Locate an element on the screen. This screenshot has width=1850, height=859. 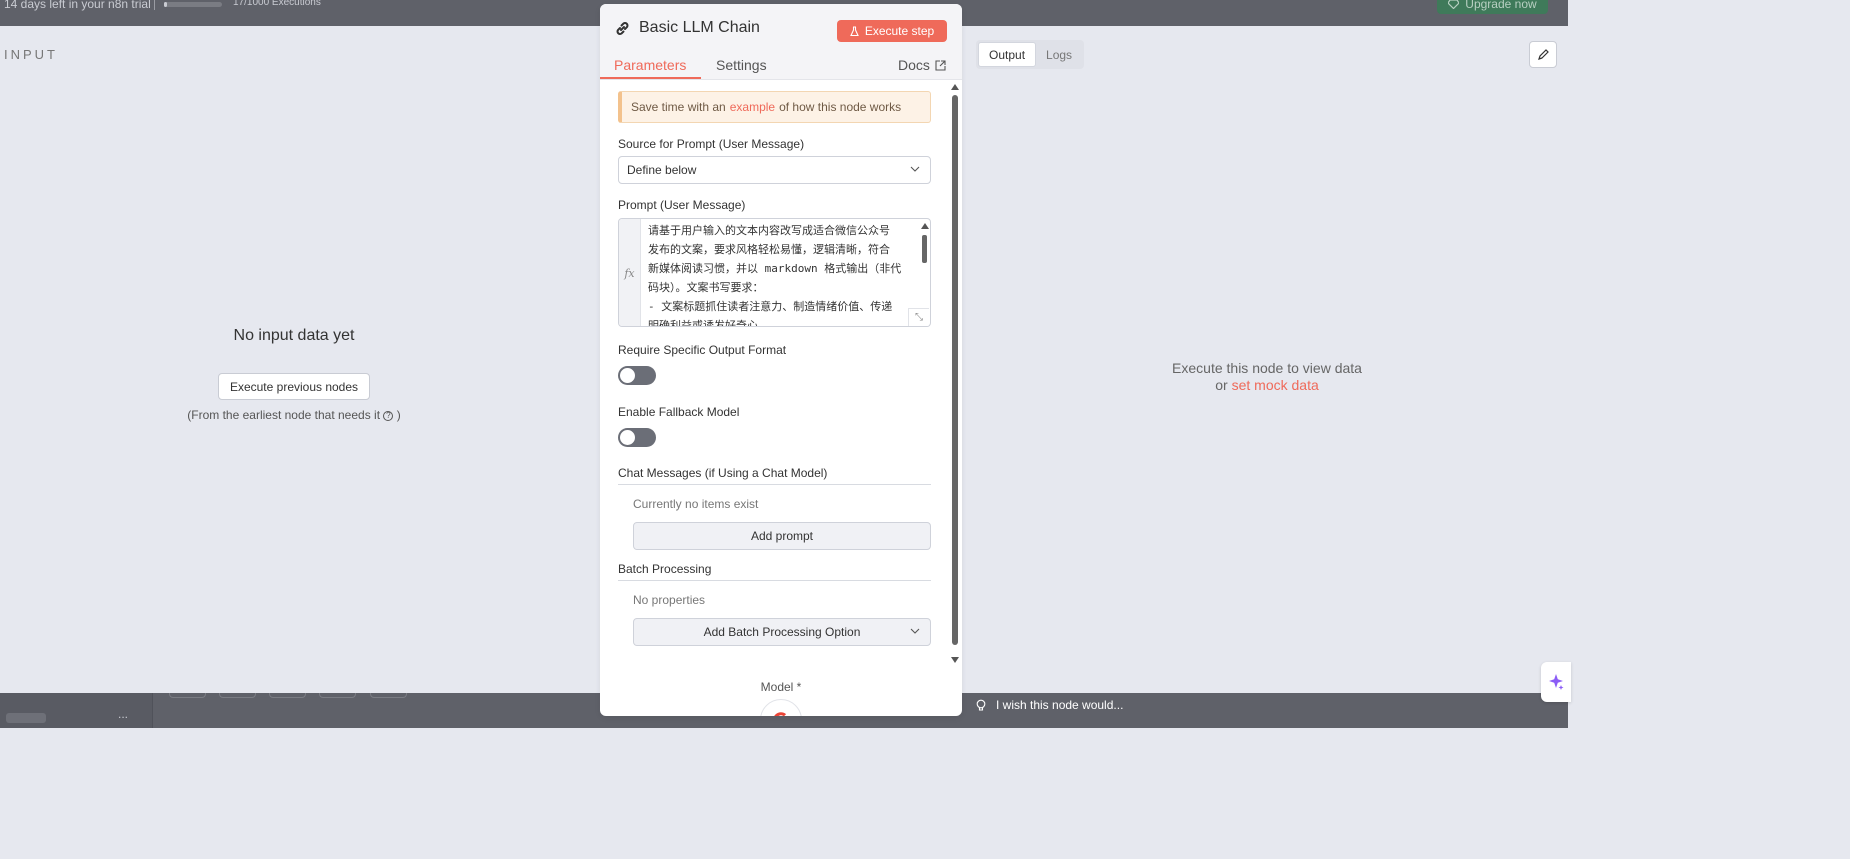
example-link: example is located at coordinates (752, 107).